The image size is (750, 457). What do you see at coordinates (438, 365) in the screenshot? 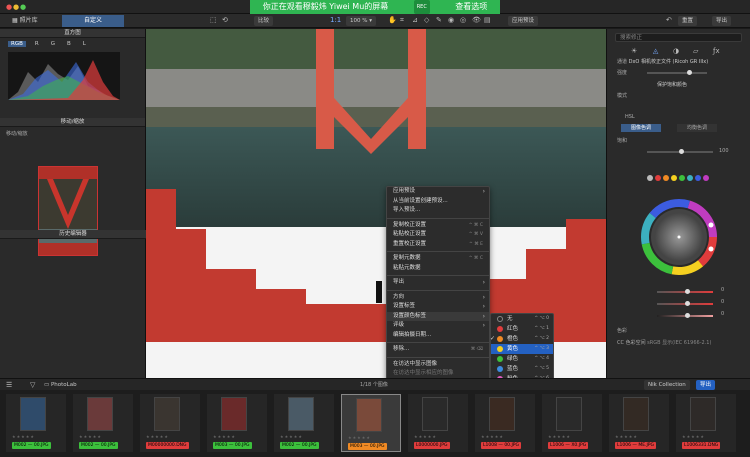
I see `menu-item: 在访达中显示图像` at bounding box center [438, 365].